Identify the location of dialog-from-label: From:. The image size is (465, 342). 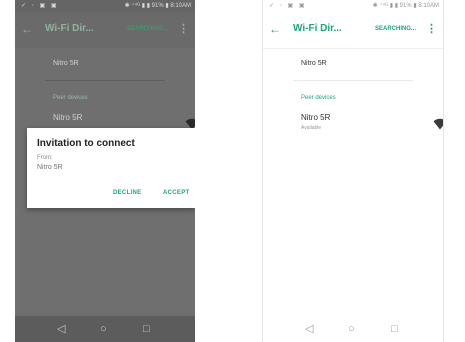
(45, 158).